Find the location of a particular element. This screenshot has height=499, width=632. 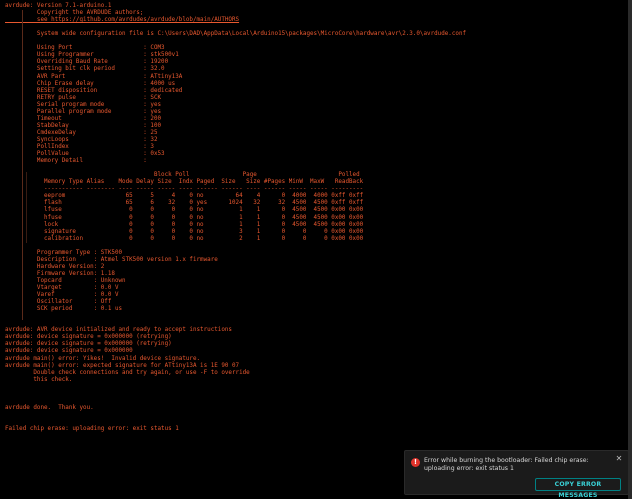

console-line: CmdexeDelay : 25 is located at coordinates (81, 132).